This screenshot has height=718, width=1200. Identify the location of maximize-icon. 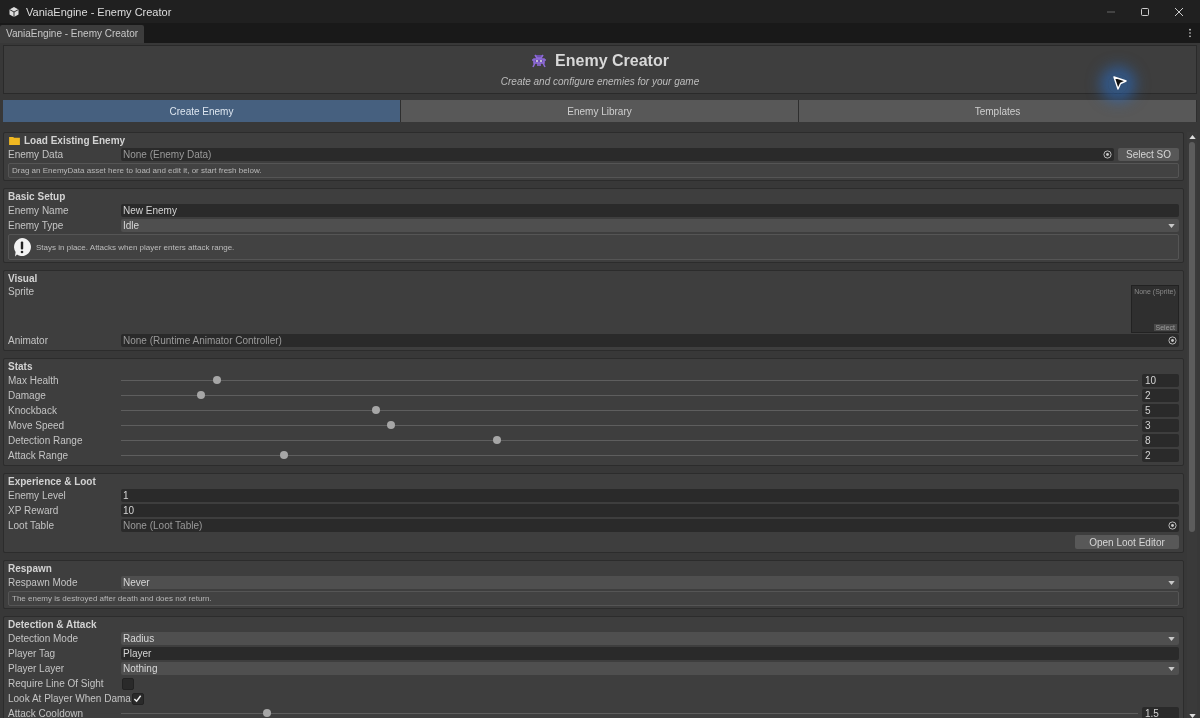
(1145, 11).